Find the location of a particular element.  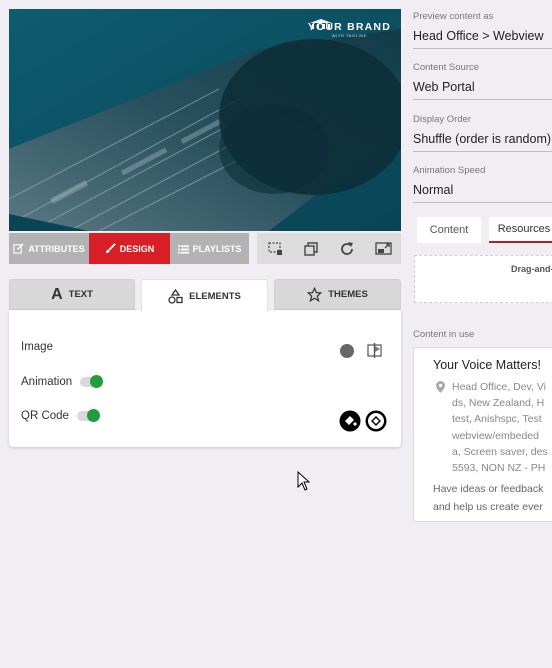

list-icon is located at coordinates (183, 249).